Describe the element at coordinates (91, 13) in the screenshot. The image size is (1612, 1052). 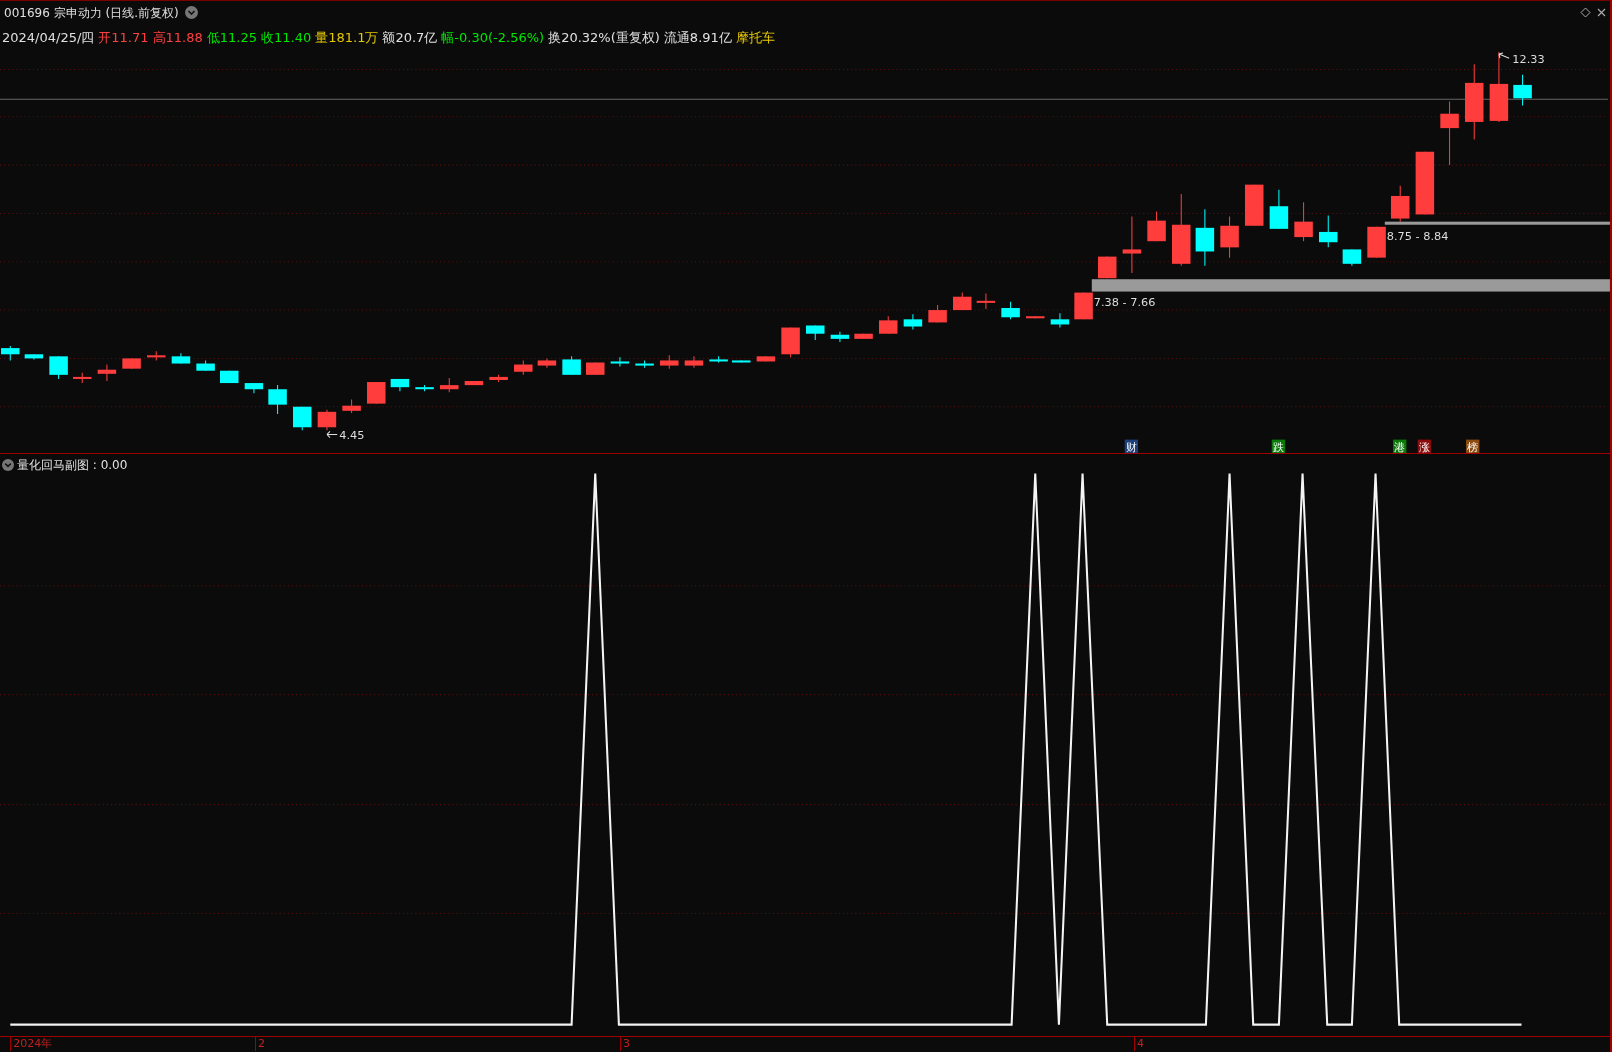
I see `stock-title: 001696 宗申动力 (日线.前复权)` at that location.